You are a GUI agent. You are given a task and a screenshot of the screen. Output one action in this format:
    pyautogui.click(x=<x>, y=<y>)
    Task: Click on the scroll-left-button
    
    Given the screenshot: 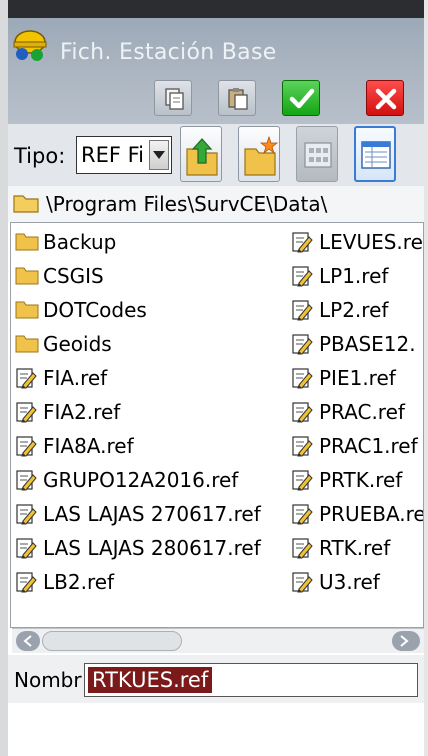 What is the action you would take?
    pyautogui.click(x=28, y=641)
    